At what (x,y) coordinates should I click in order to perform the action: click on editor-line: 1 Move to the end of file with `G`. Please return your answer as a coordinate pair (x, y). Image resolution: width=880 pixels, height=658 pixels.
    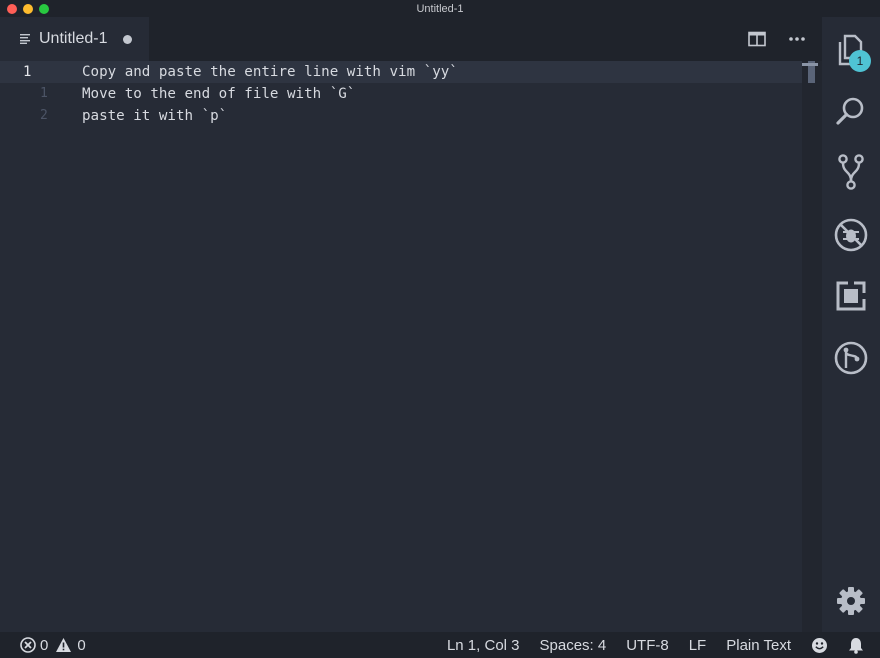
    Looking at the image, I should click on (401, 94).